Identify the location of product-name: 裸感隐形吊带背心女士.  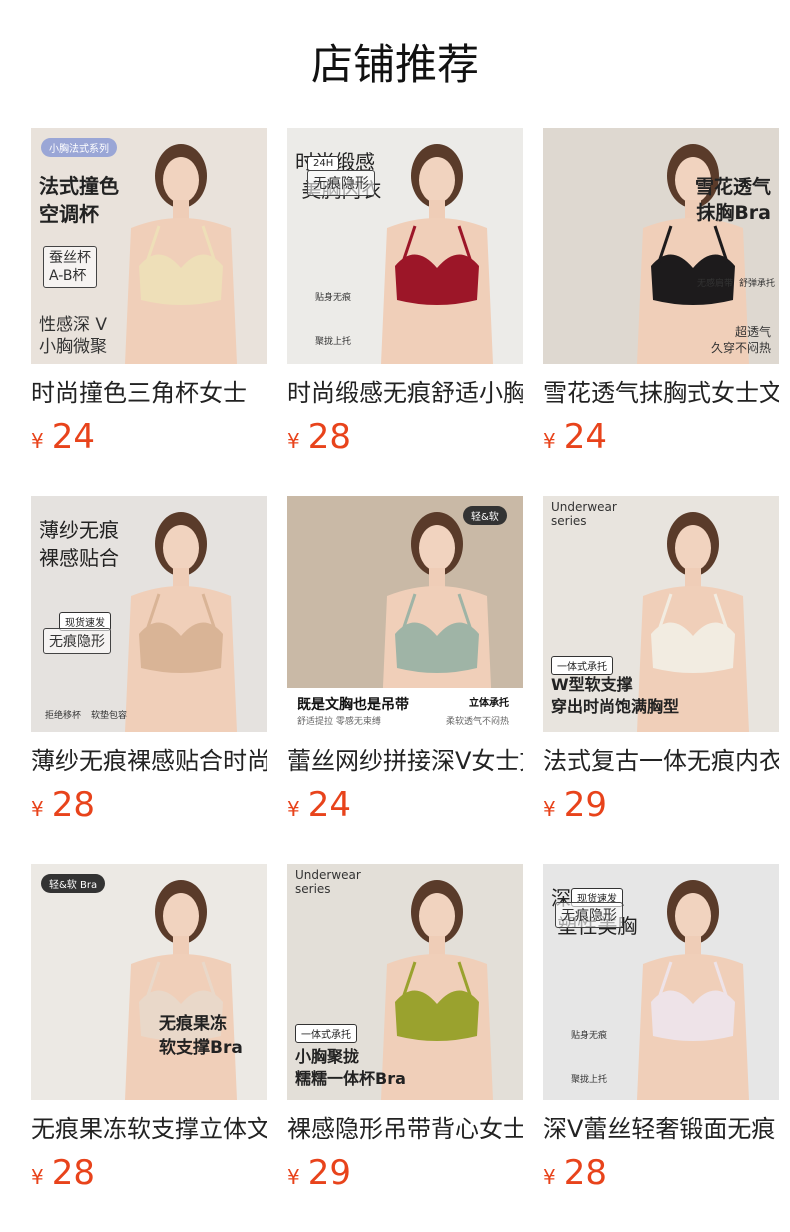
(405, 1129).